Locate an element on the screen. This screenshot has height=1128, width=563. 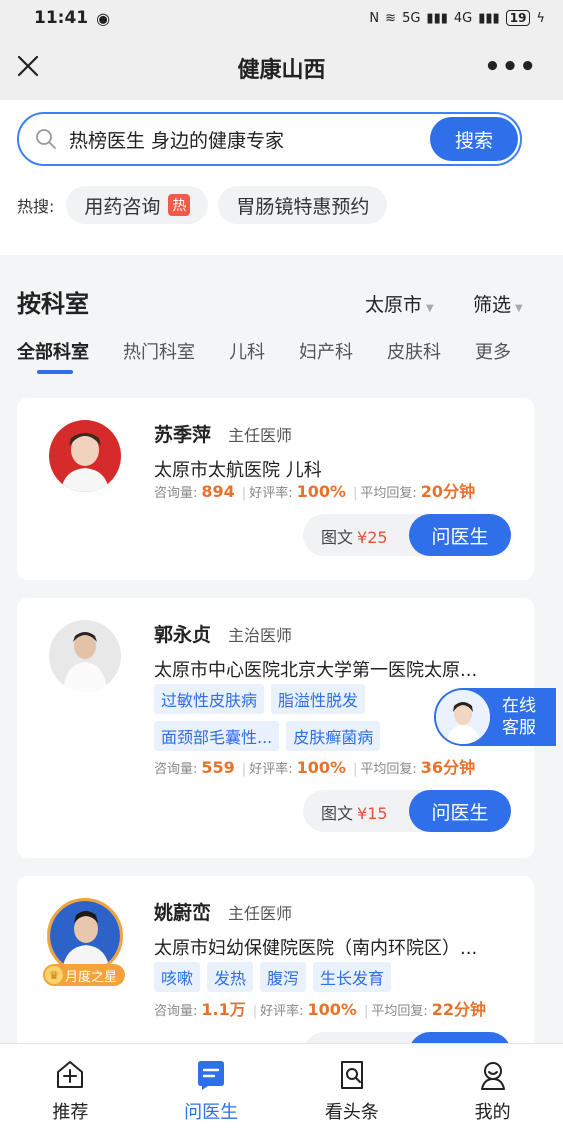
signal-5g-label: 5G is located at coordinates (411, 18).